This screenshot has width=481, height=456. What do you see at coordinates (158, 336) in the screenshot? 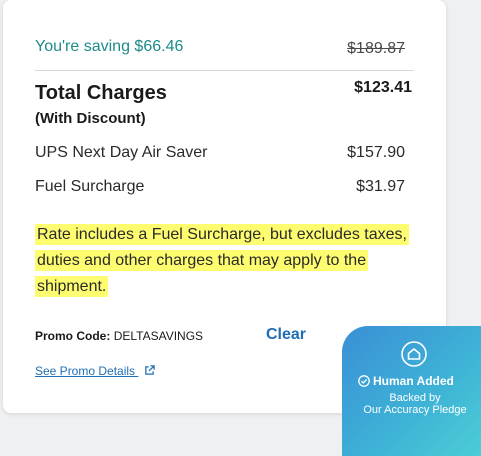
I see `promo-code-value: DELTASAVINGS` at bounding box center [158, 336].